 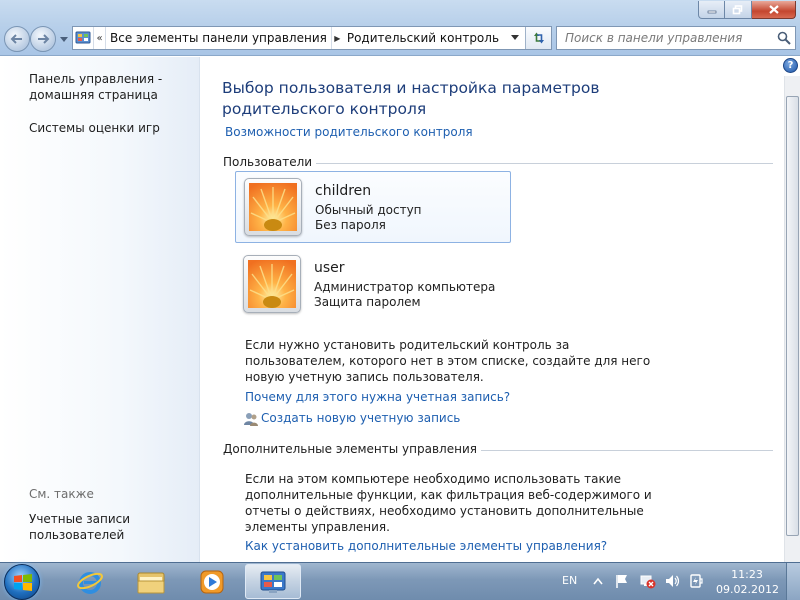 I want to click on address-overflow-button: «, so click(x=99, y=38).